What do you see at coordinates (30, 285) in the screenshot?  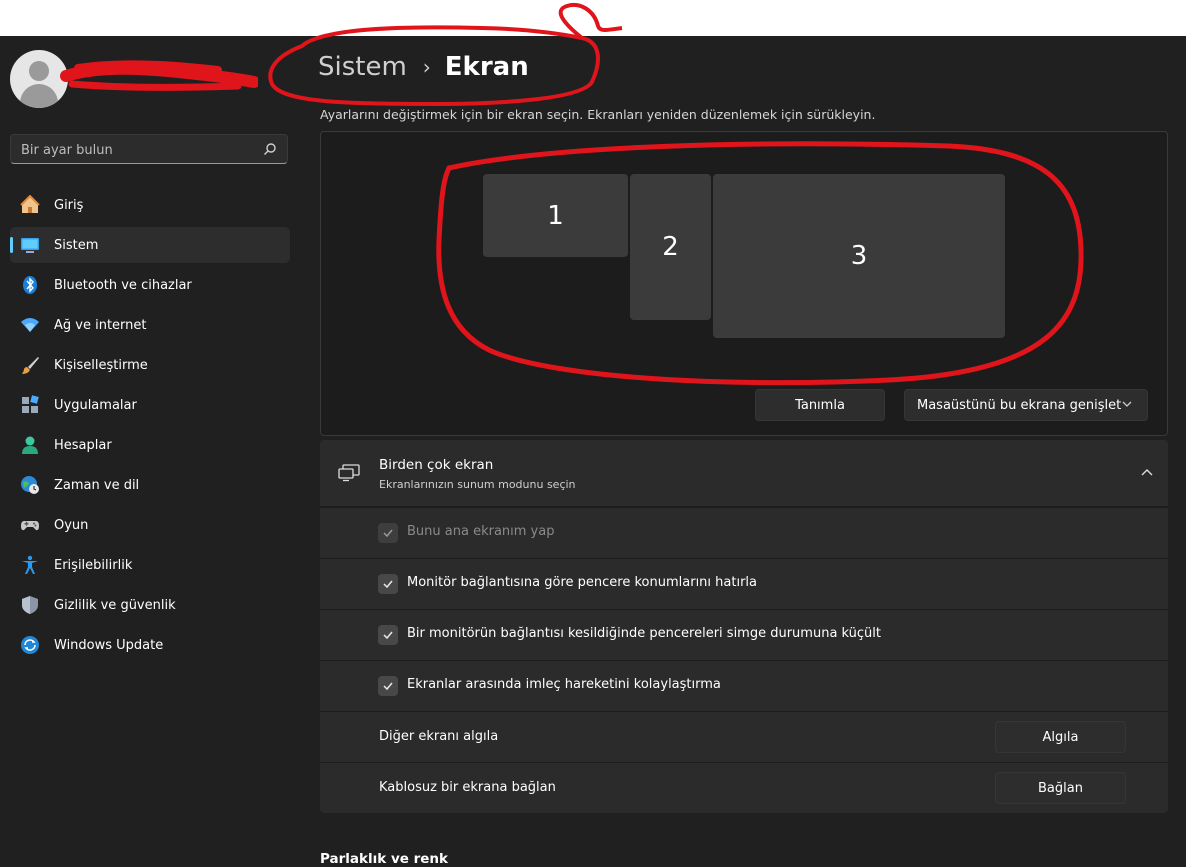 I see `bluetooth-icon` at bounding box center [30, 285].